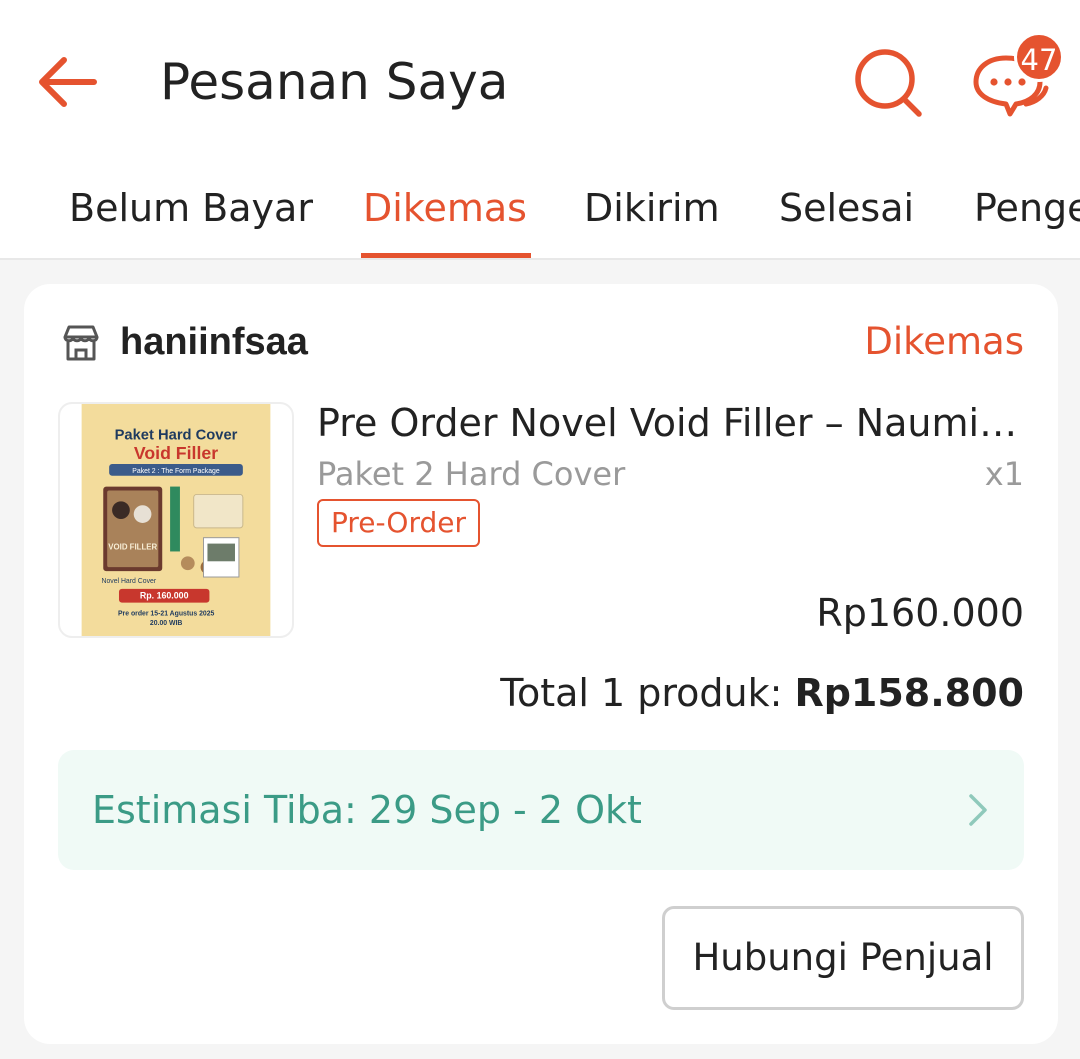 The image size is (1080, 1059). Describe the element at coordinates (909, 693) in the screenshot. I see `order-total-value: Rp158.800` at that location.